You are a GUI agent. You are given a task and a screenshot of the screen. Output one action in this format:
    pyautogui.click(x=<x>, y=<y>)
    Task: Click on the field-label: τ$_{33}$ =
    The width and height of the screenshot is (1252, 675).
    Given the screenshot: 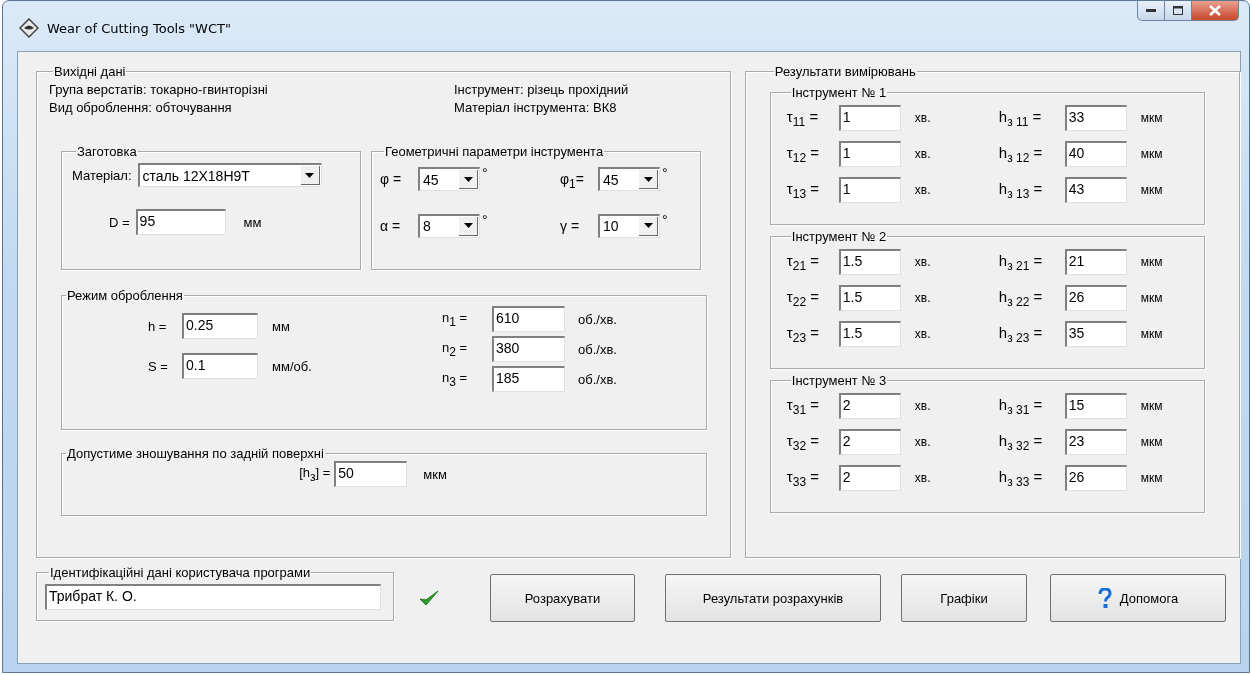 What is the action you would take?
    pyautogui.click(x=803, y=478)
    